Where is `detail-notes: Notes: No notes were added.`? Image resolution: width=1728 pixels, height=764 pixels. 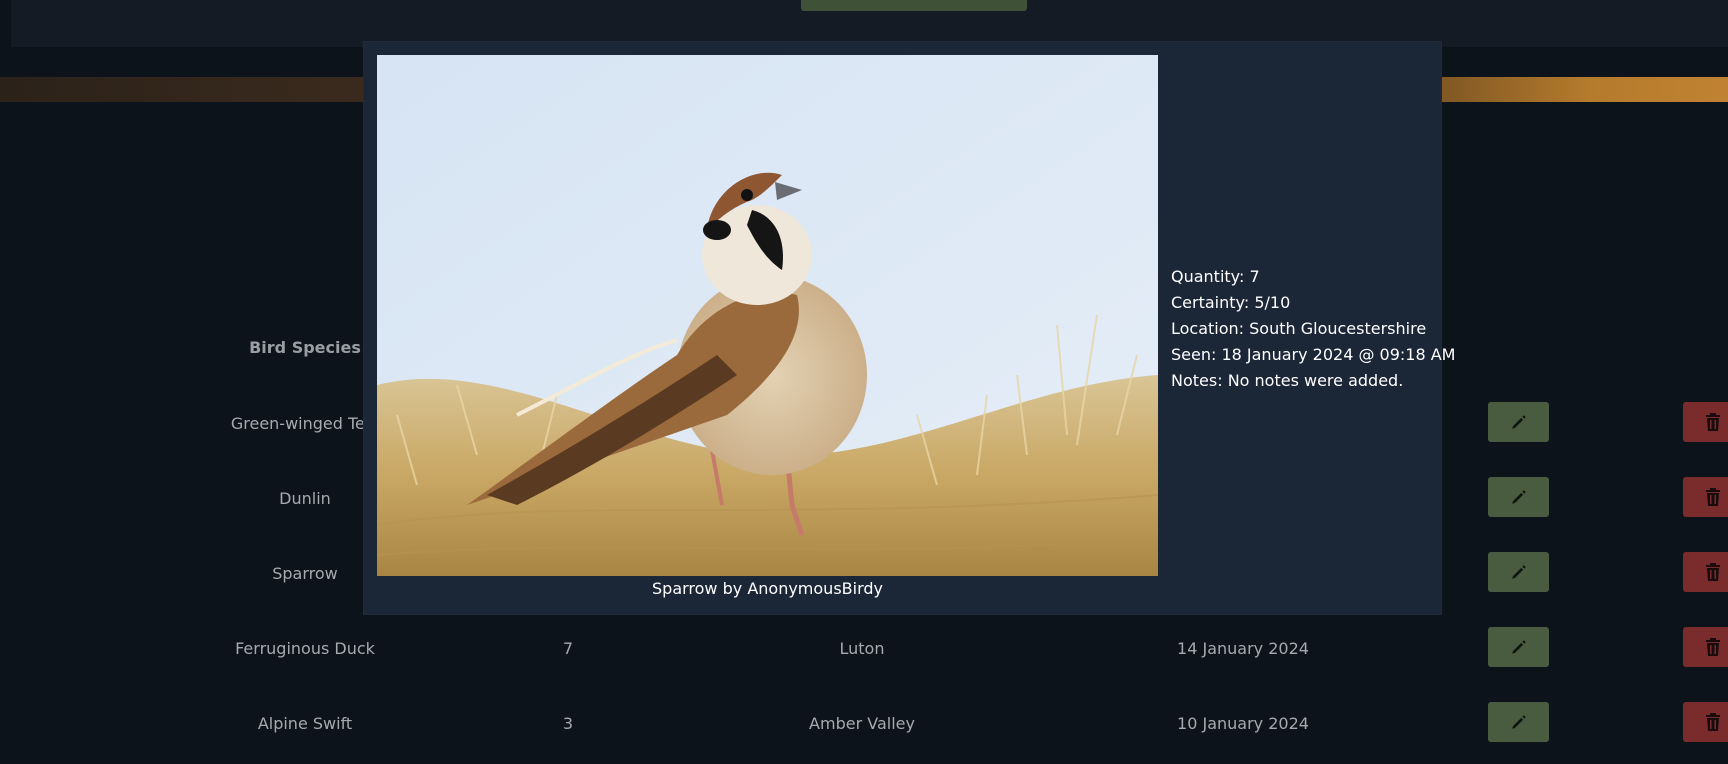 detail-notes: Notes: No notes were added. is located at coordinates (1287, 380).